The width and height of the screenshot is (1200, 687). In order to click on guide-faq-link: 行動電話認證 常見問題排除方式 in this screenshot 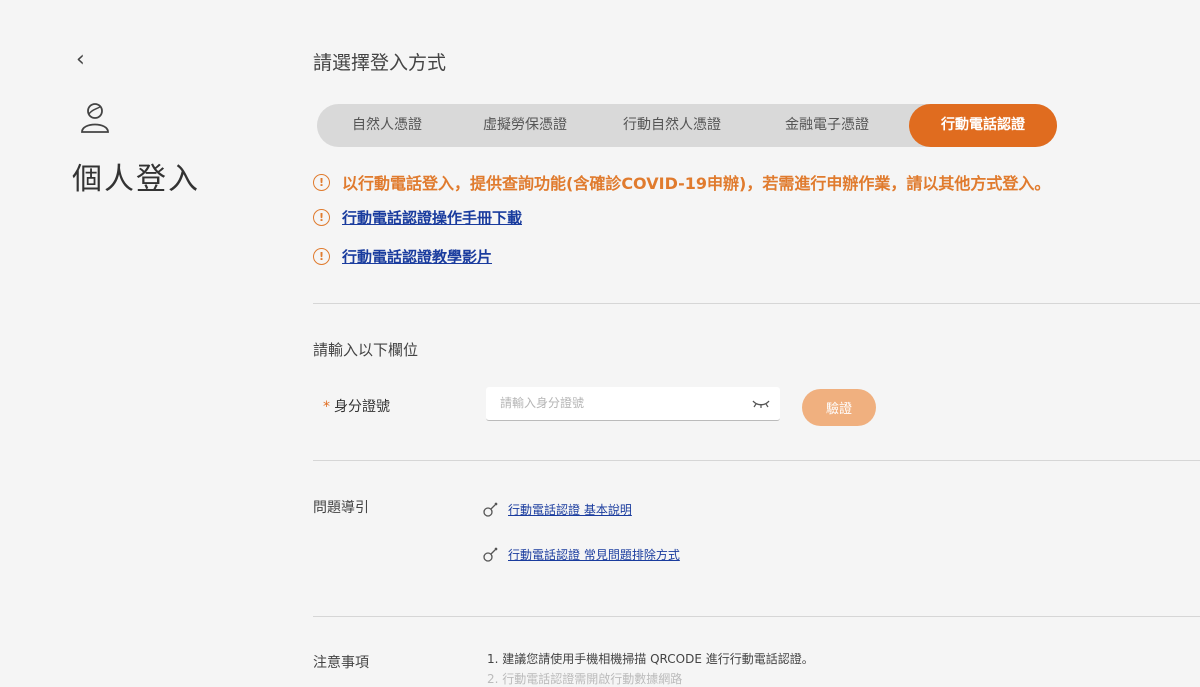, I will do `click(594, 554)`.